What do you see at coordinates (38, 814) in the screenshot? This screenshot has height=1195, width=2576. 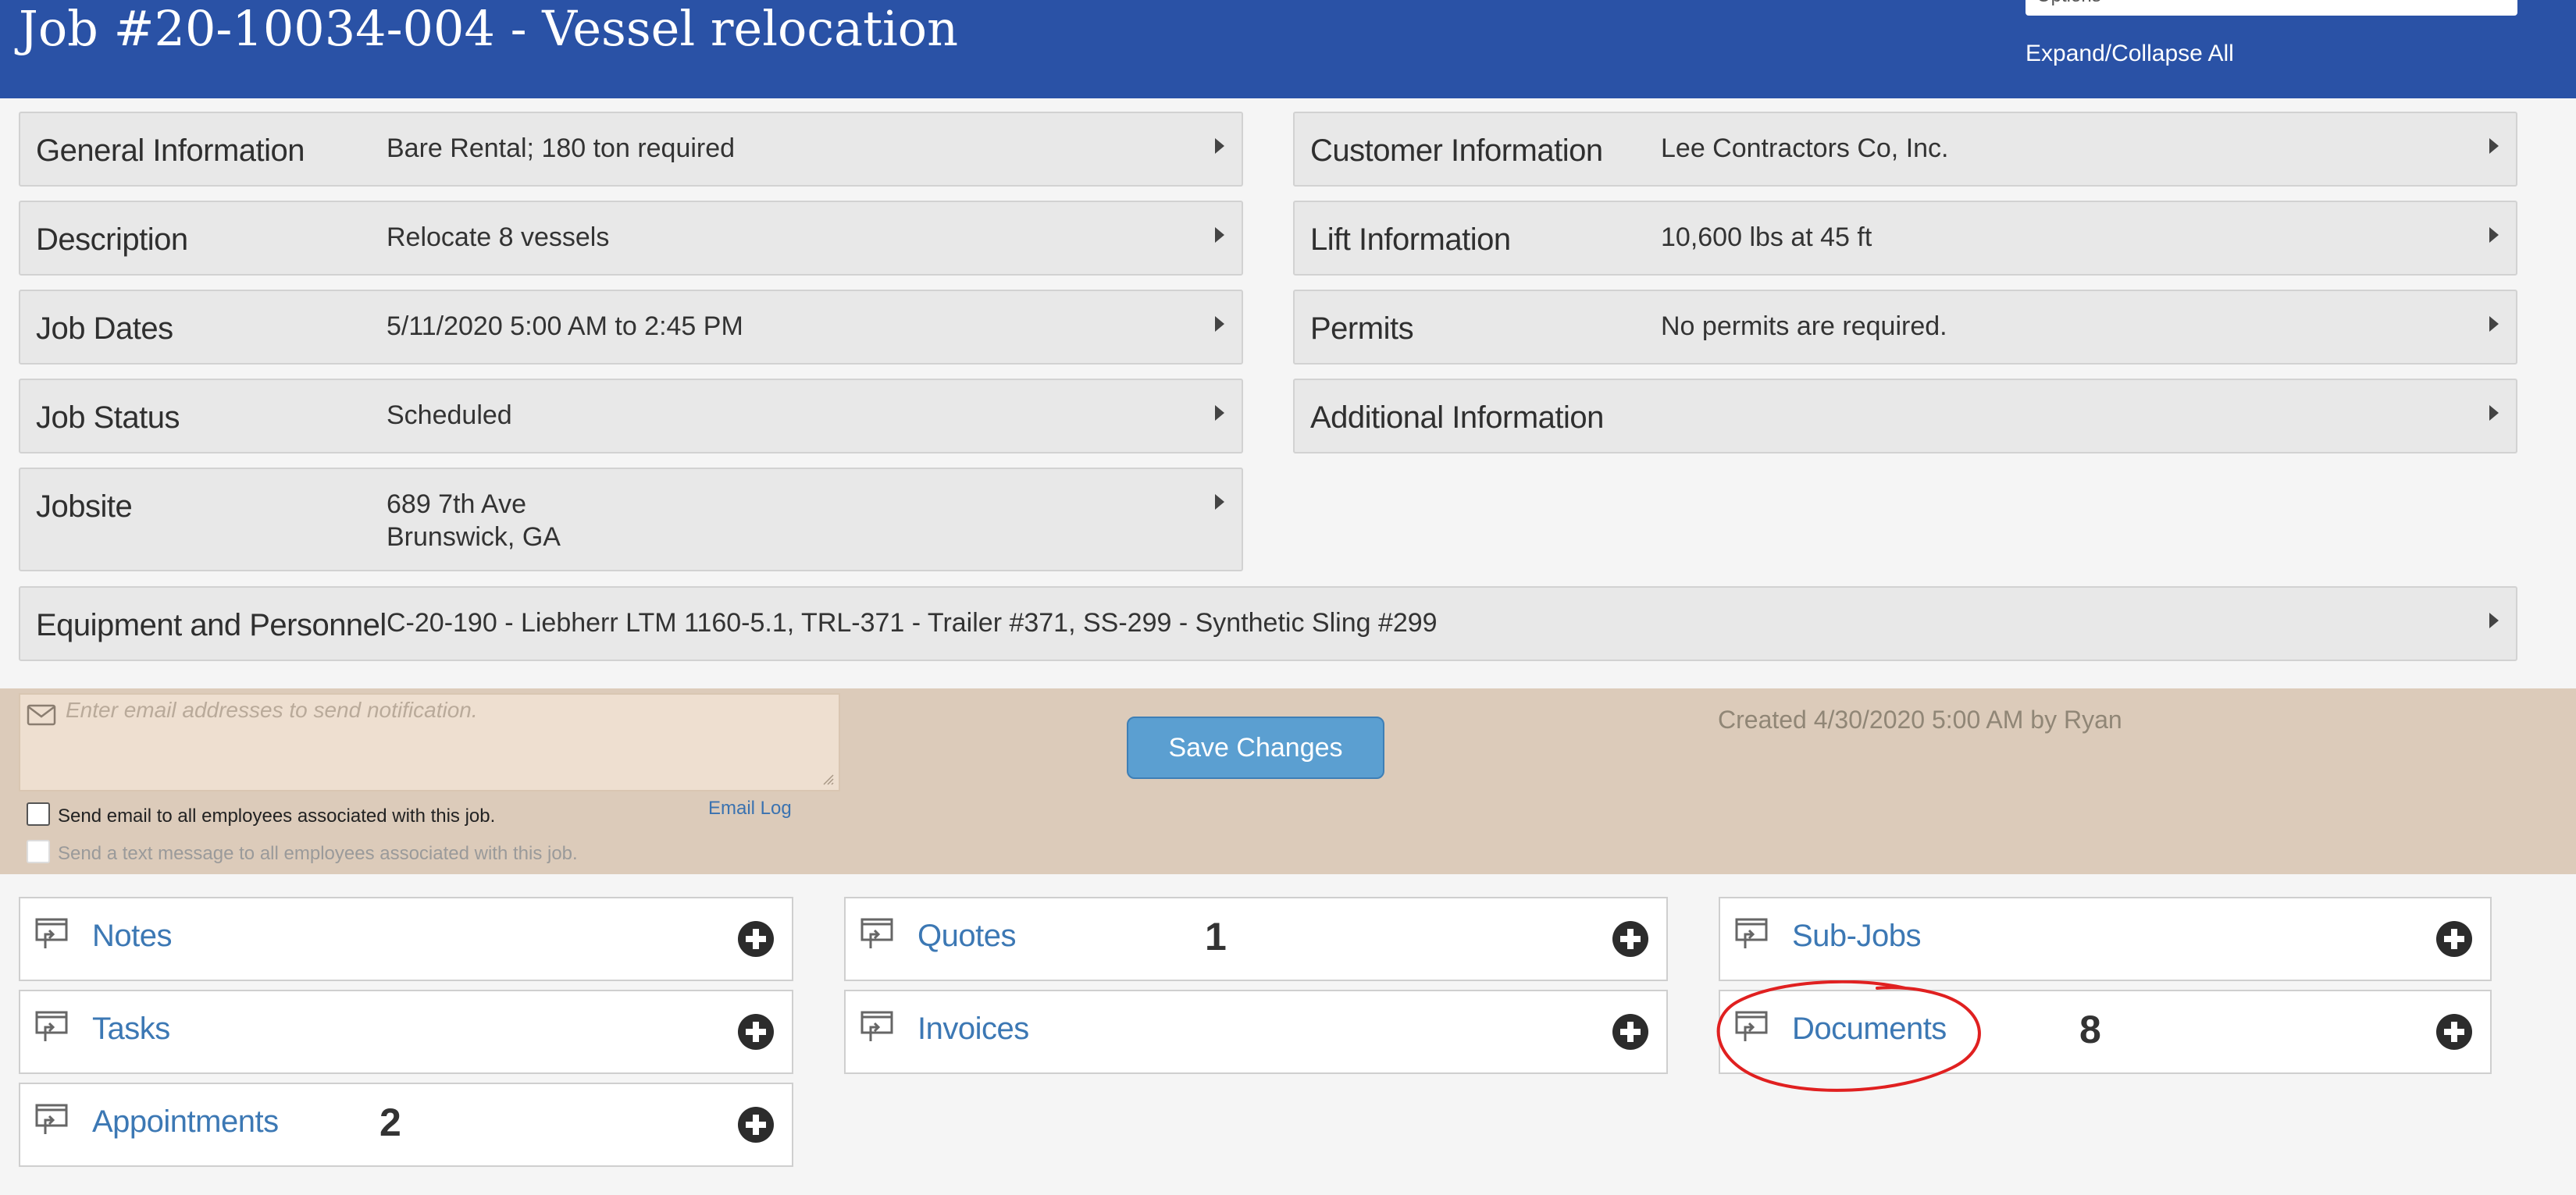 I see `send-email-checkbox` at bounding box center [38, 814].